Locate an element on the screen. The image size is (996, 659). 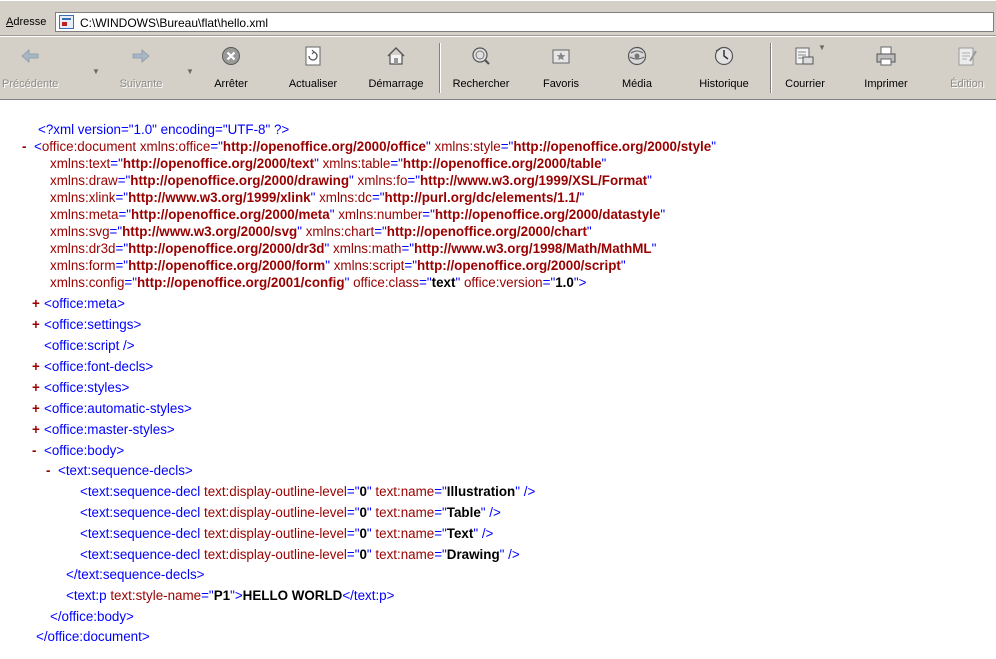
page-icon is located at coordinates (66, 22).